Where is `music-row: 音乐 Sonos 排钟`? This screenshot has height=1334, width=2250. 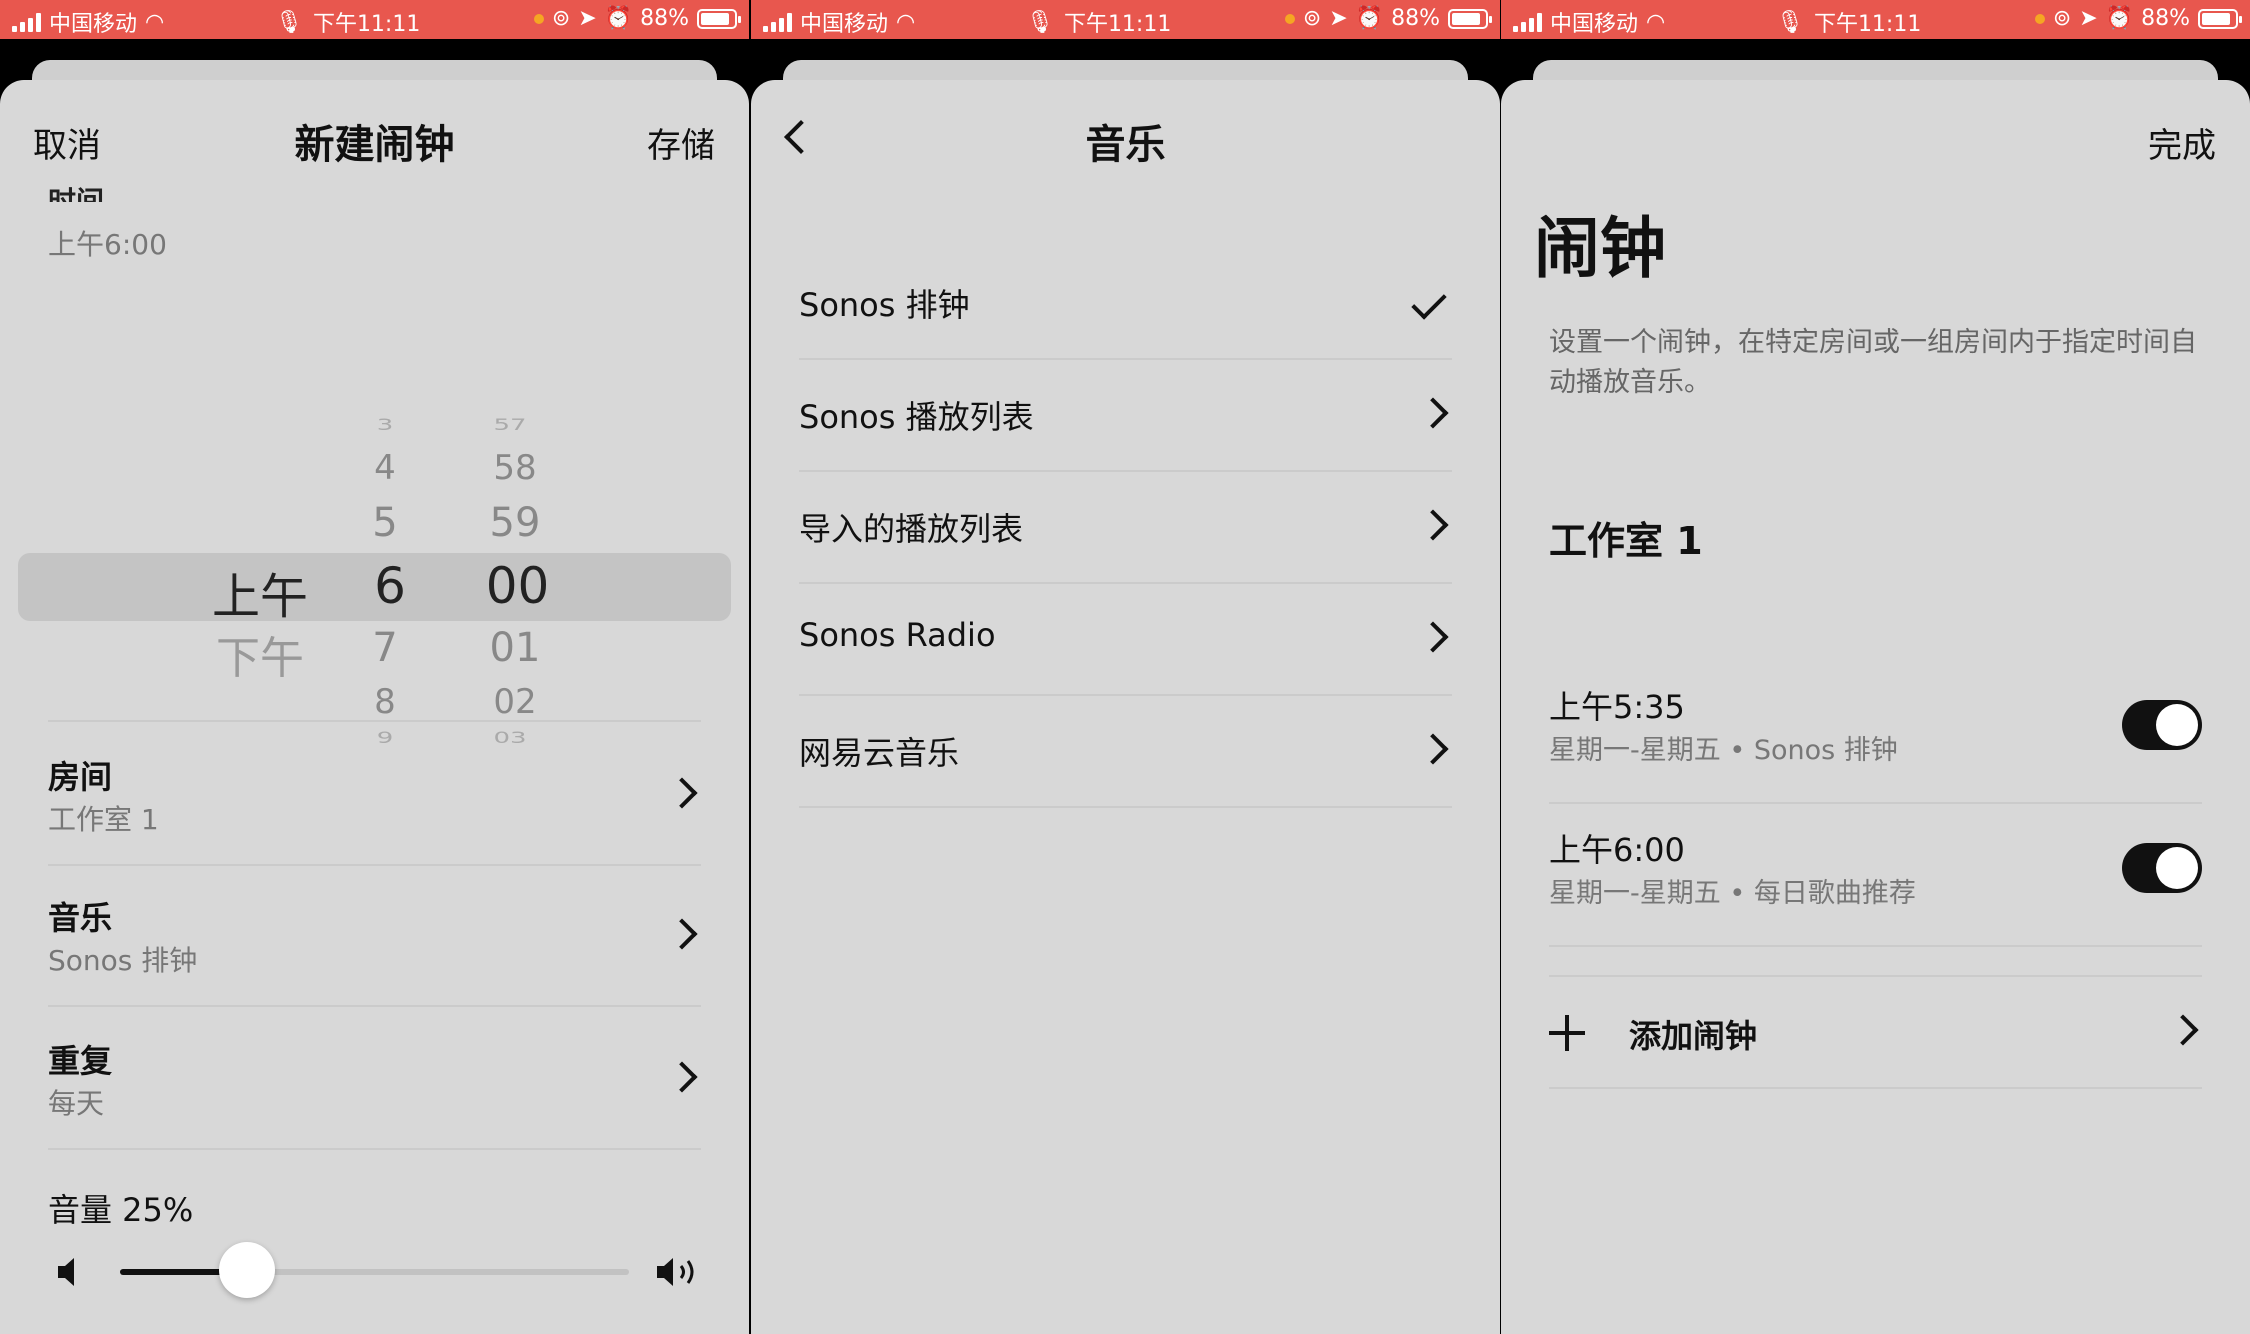 music-row: 音乐 Sonos 排钟 is located at coordinates (374, 935).